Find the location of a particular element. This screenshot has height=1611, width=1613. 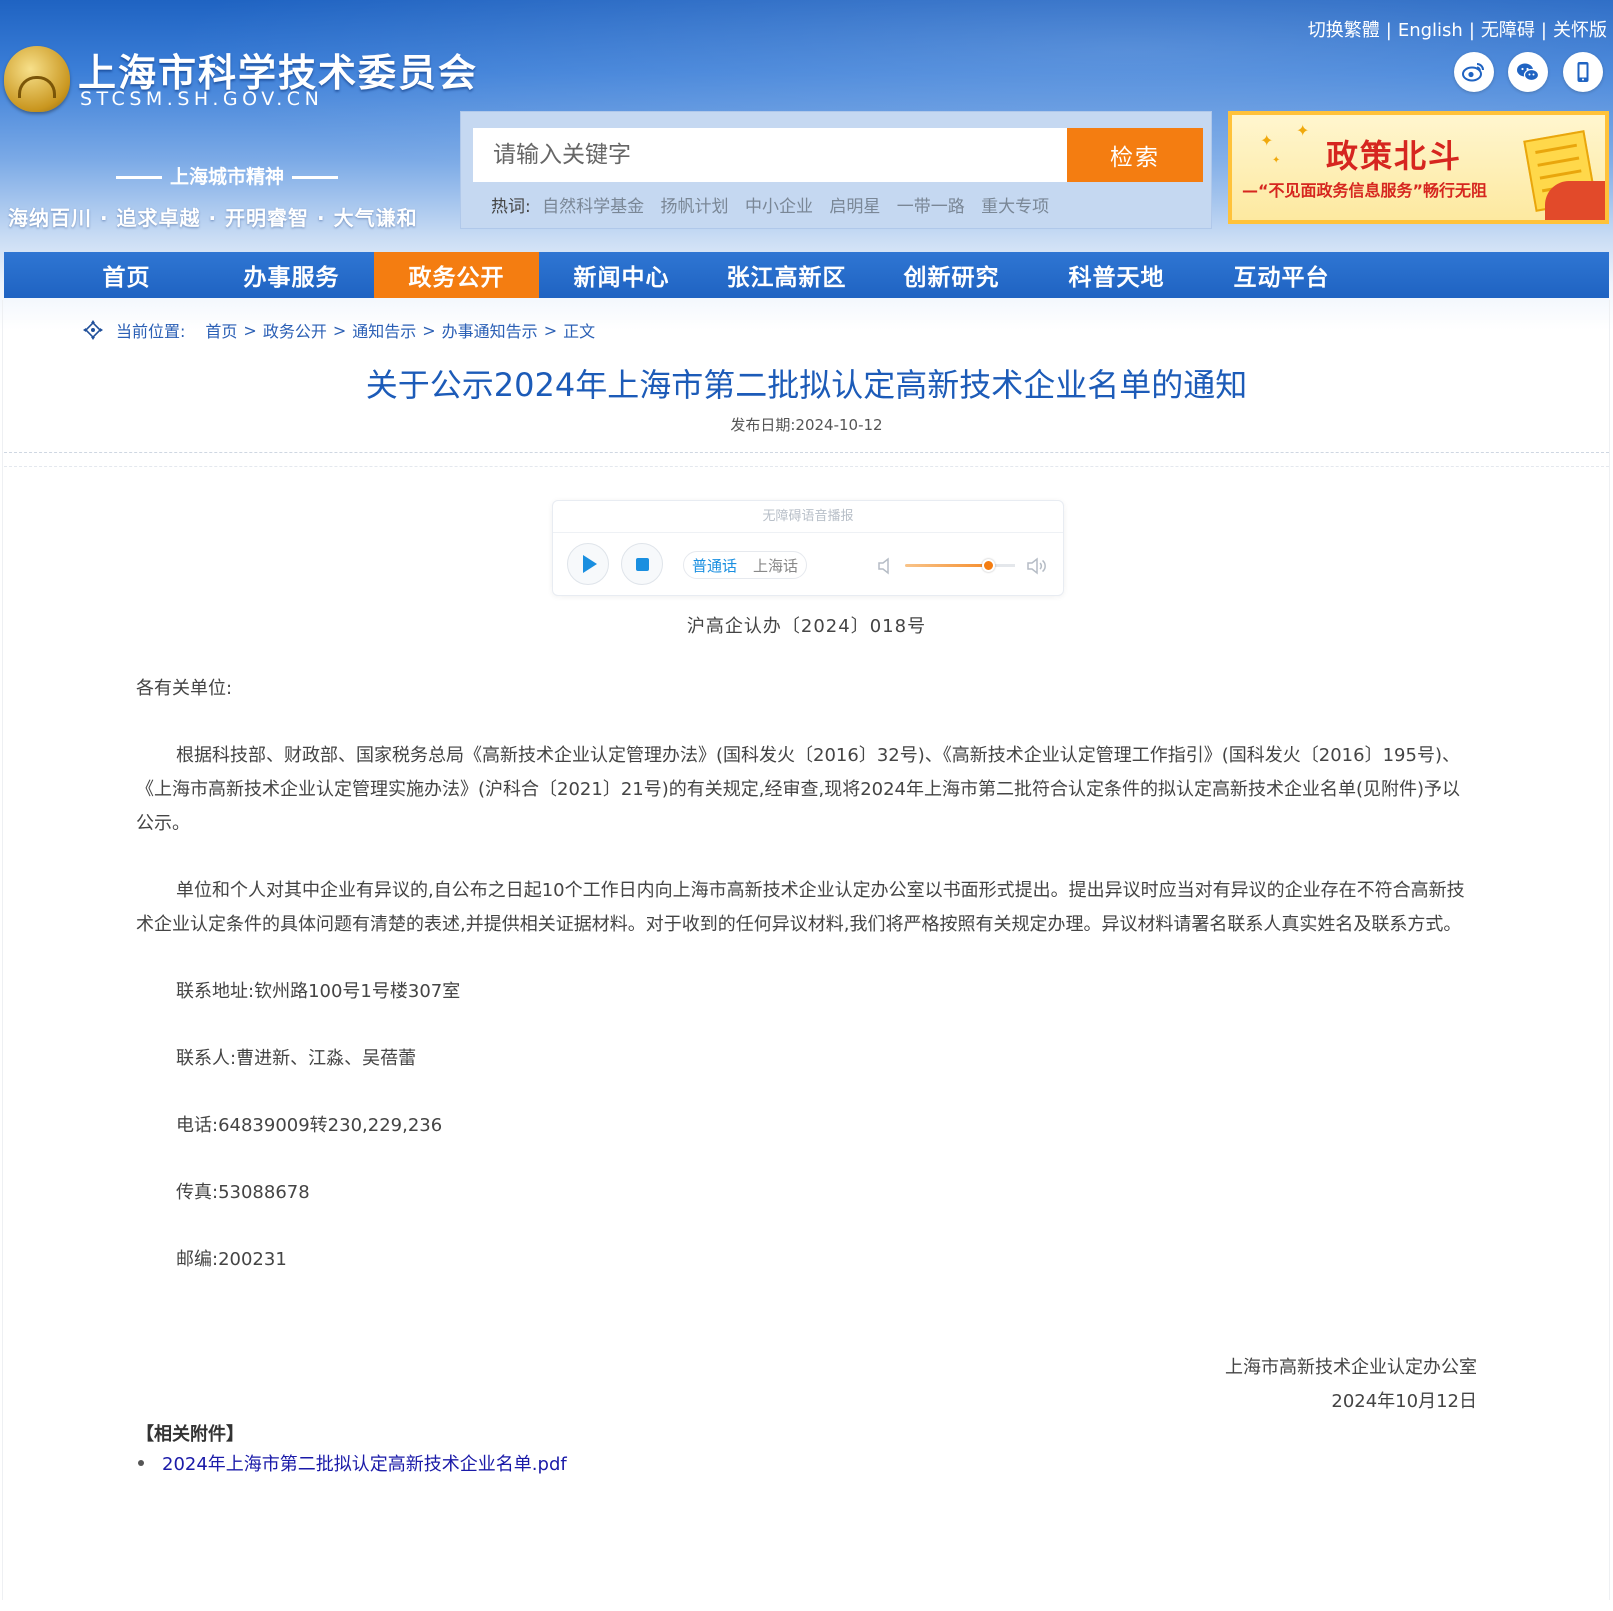

publish-date: 发布日期:2024-10-12 is located at coordinates (806, 425).